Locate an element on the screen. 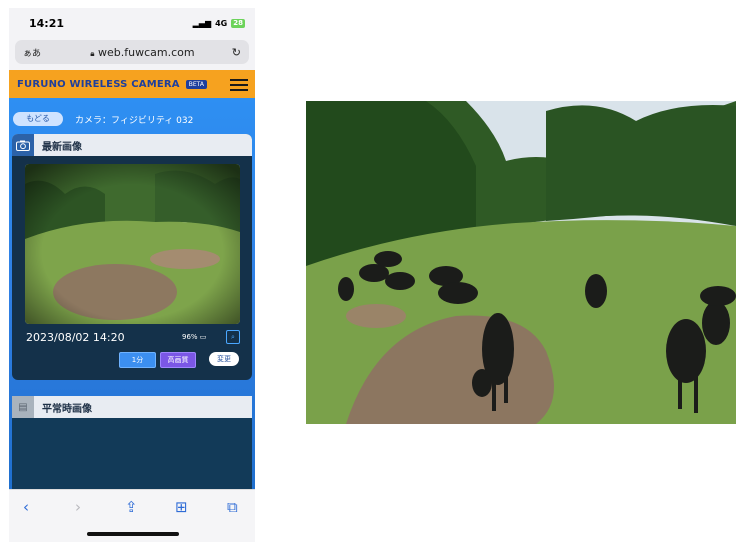 The width and height of the screenshot is (741, 547). tabs-icon: ⧉ is located at coordinates (232, 507).